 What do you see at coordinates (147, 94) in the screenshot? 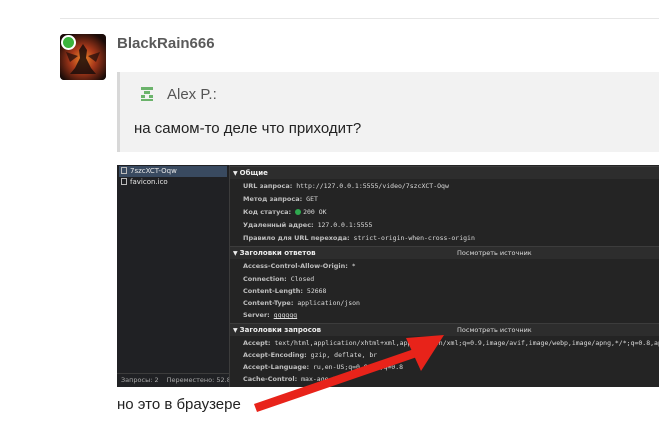
I see `quote-user-icon` at bounding box center [147, 94].